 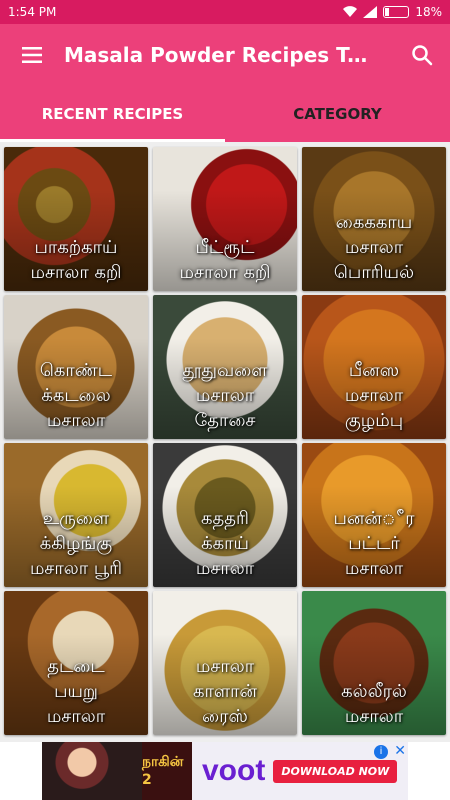 I want to click on recipe-title: தடடை பயறு மசாலா, so click(x=76, y=691).